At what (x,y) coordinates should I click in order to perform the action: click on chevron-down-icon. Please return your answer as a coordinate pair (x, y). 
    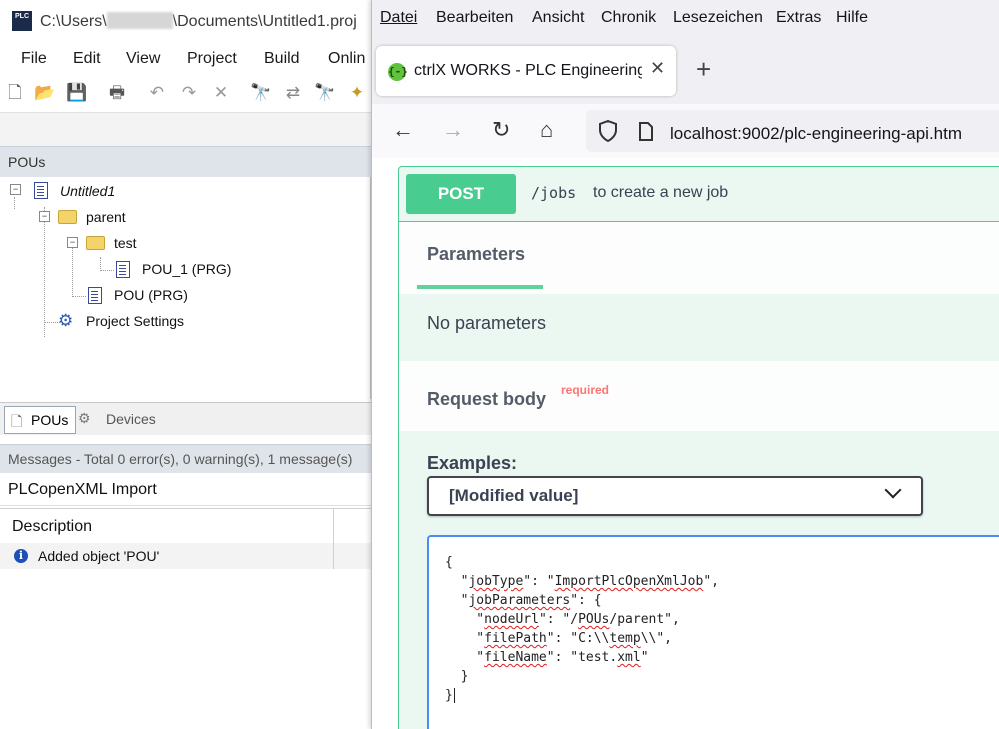
    Looking at the image, I should click on (893, 490).